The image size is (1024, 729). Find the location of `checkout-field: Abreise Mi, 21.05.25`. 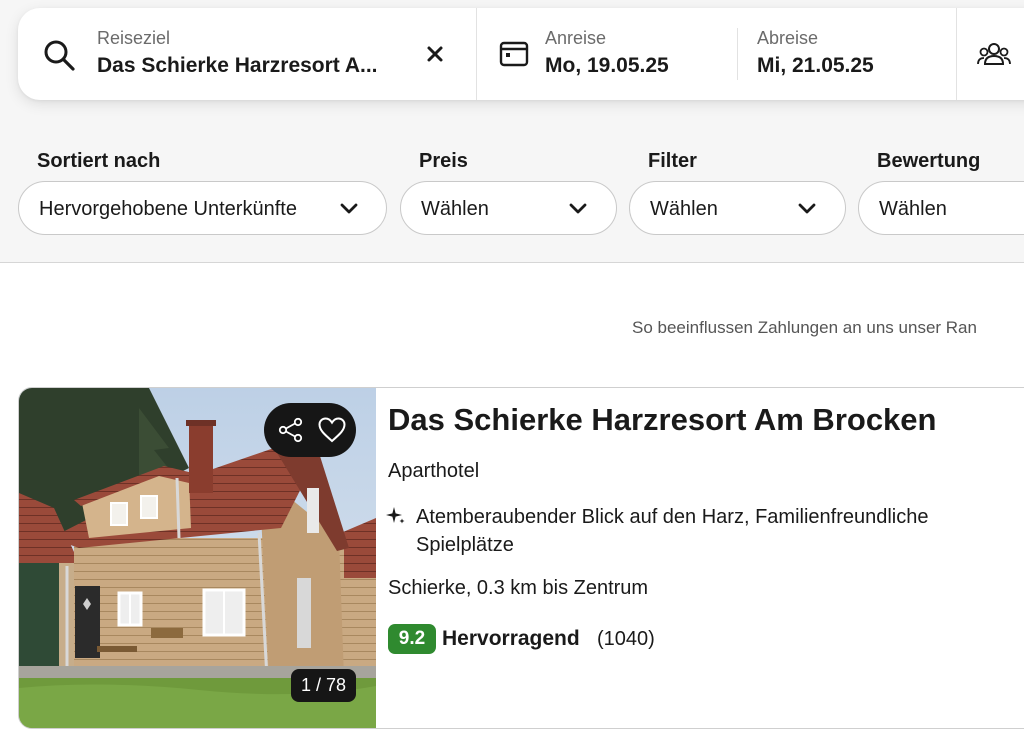

checkout-field: Abreise Mi, 21.05.25 is located at coordinates (847, 54).